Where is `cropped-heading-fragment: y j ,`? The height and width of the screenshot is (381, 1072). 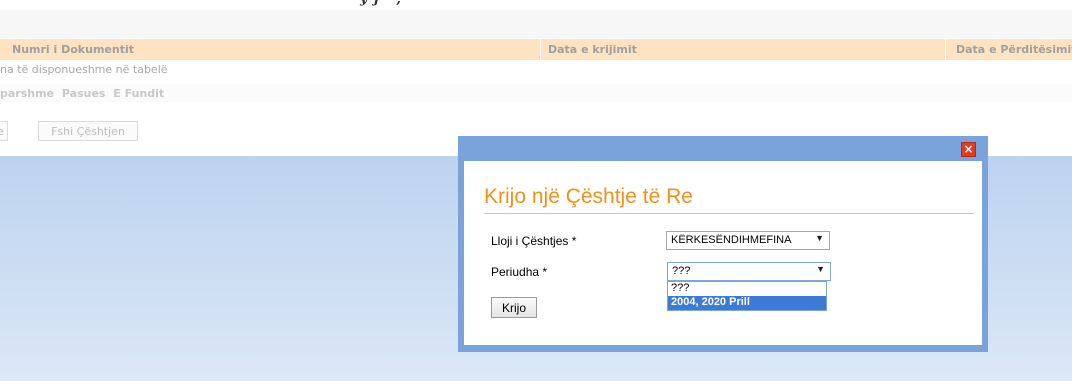
cropped-heading-fragment: y j , is located at coordinates (381, 3).